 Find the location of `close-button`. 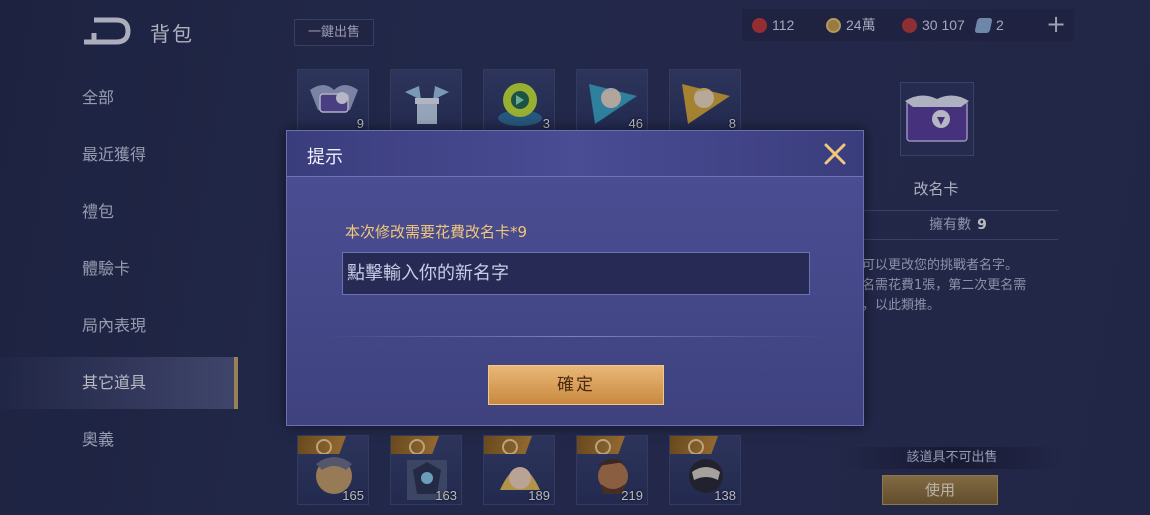

close-button is located at coordinates (835, 154).